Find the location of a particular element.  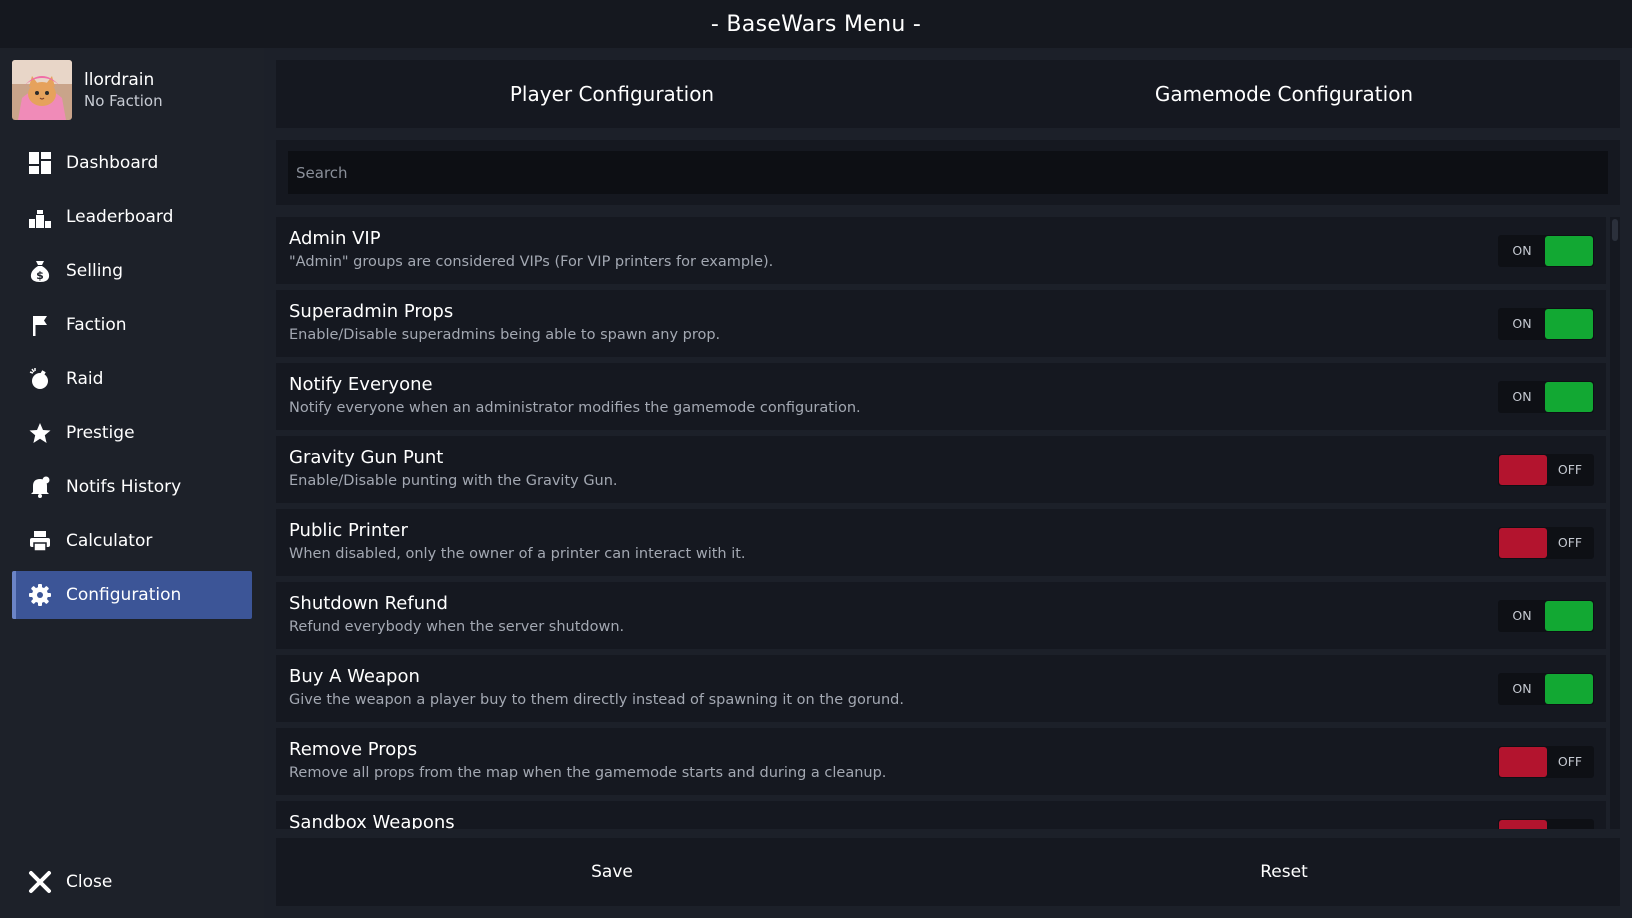

setting-title: Admin VIP is located at coordinates (335, 238).